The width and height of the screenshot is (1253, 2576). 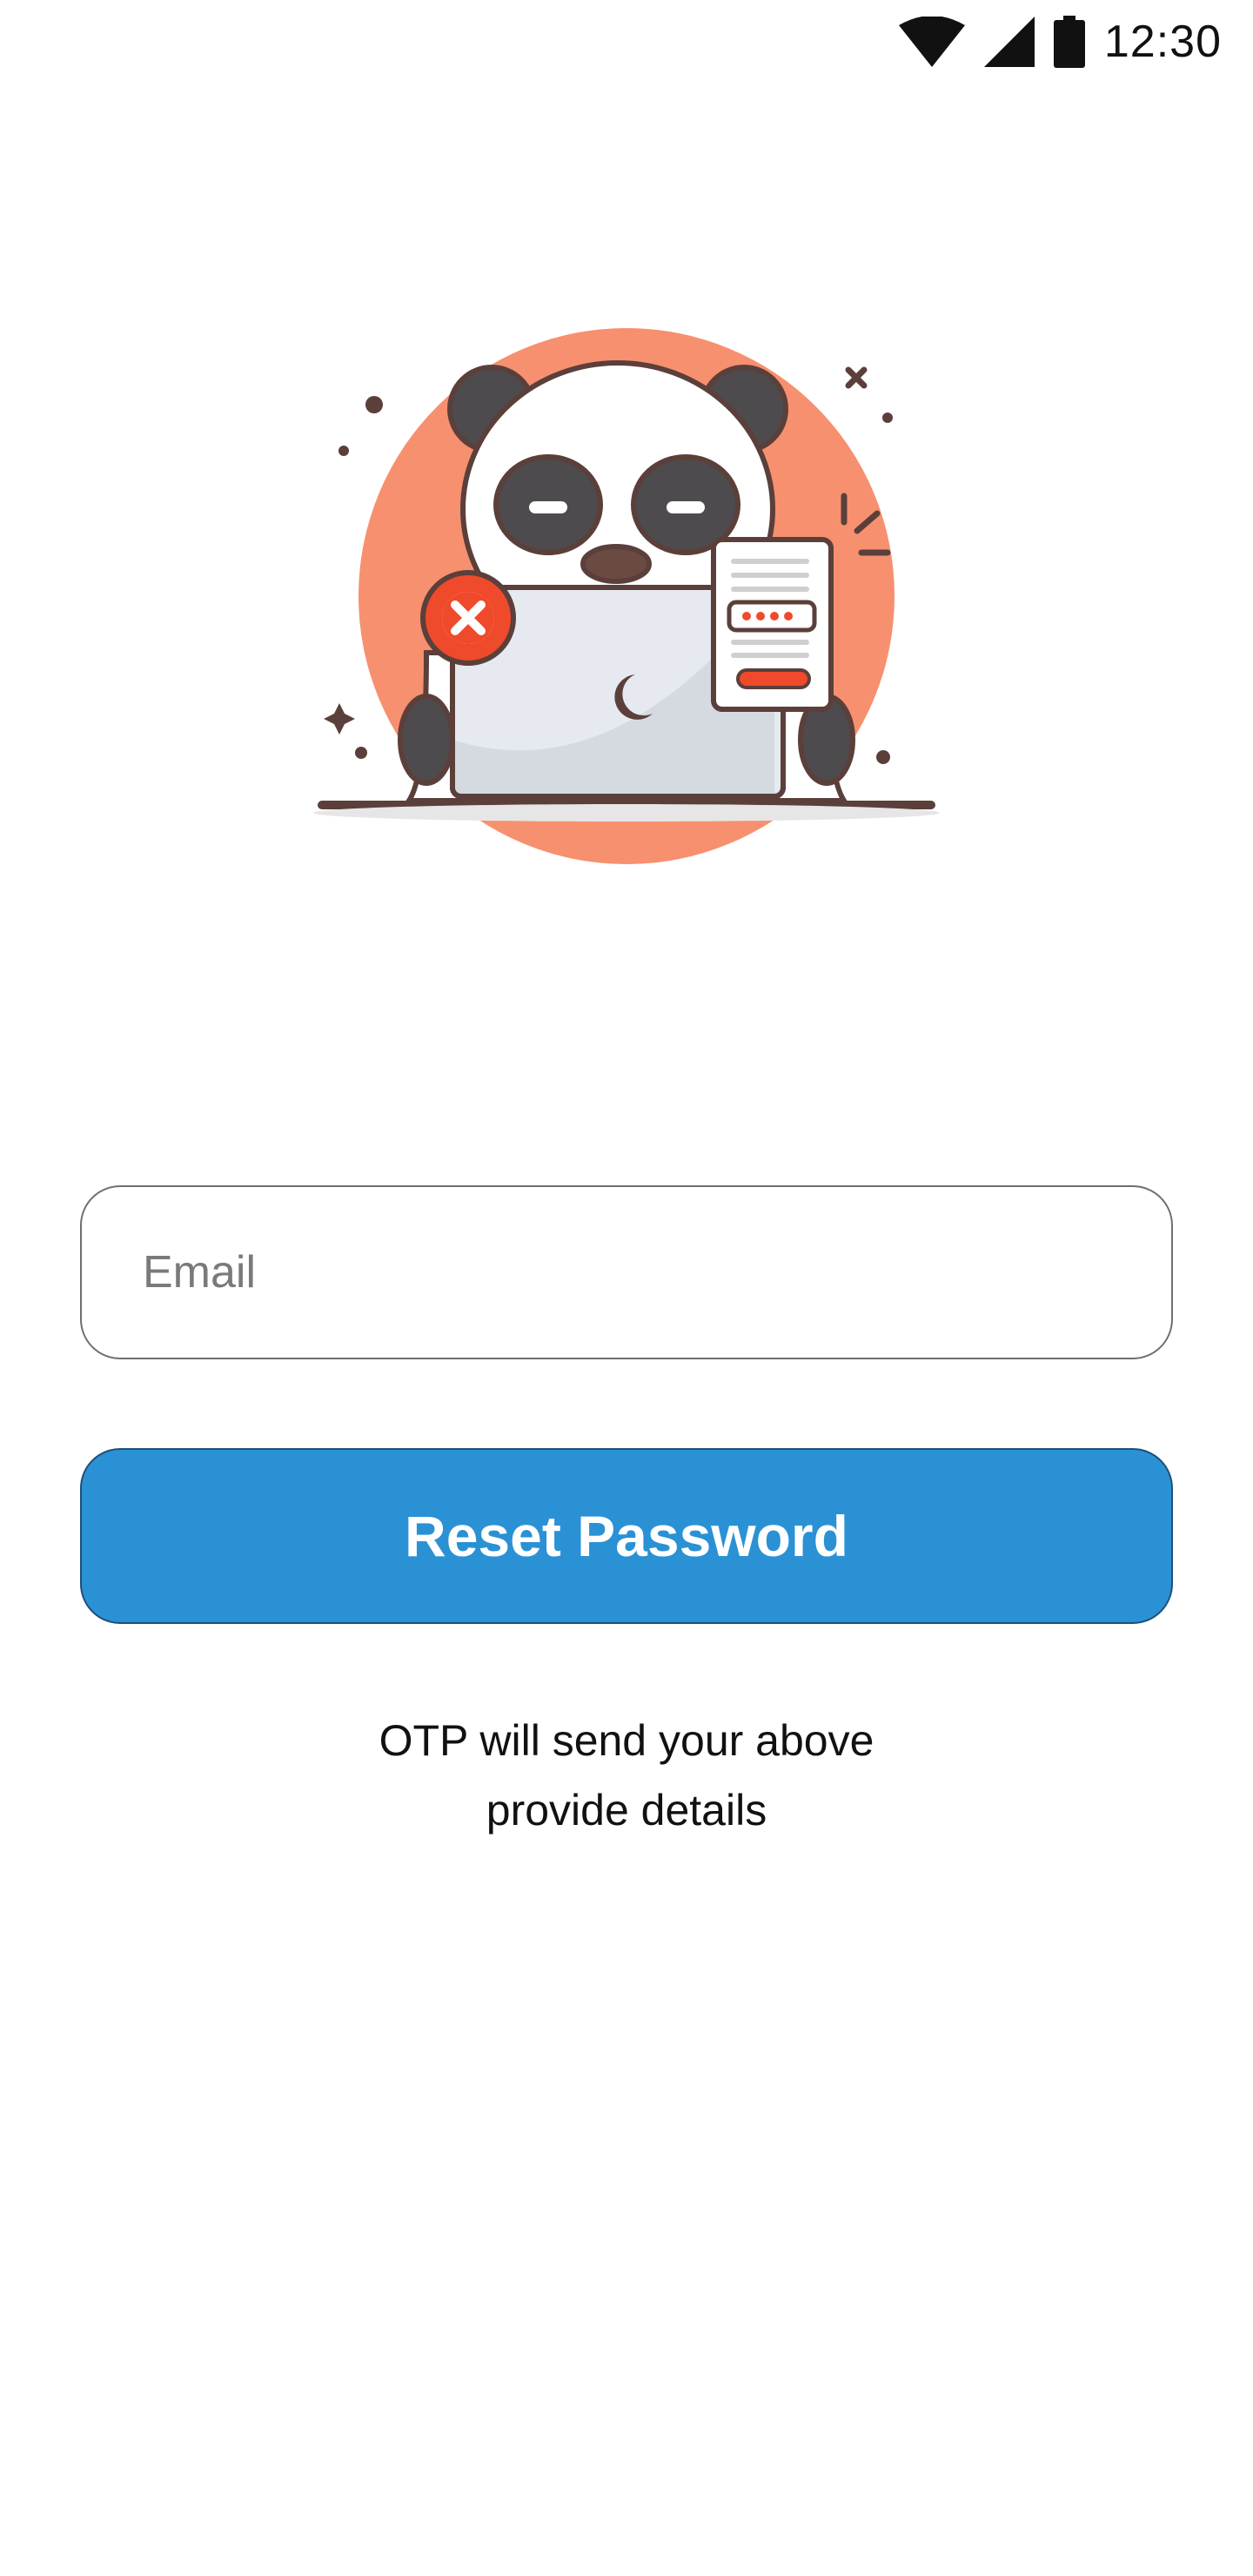 I want to click on reset-password-button: Reset Password, so click(x=626, y=1536).